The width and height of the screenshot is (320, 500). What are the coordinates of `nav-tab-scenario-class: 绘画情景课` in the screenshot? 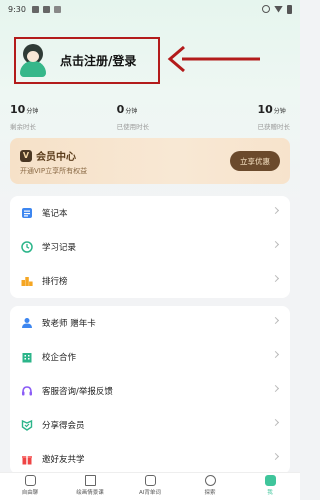 It's located at (90, 485).